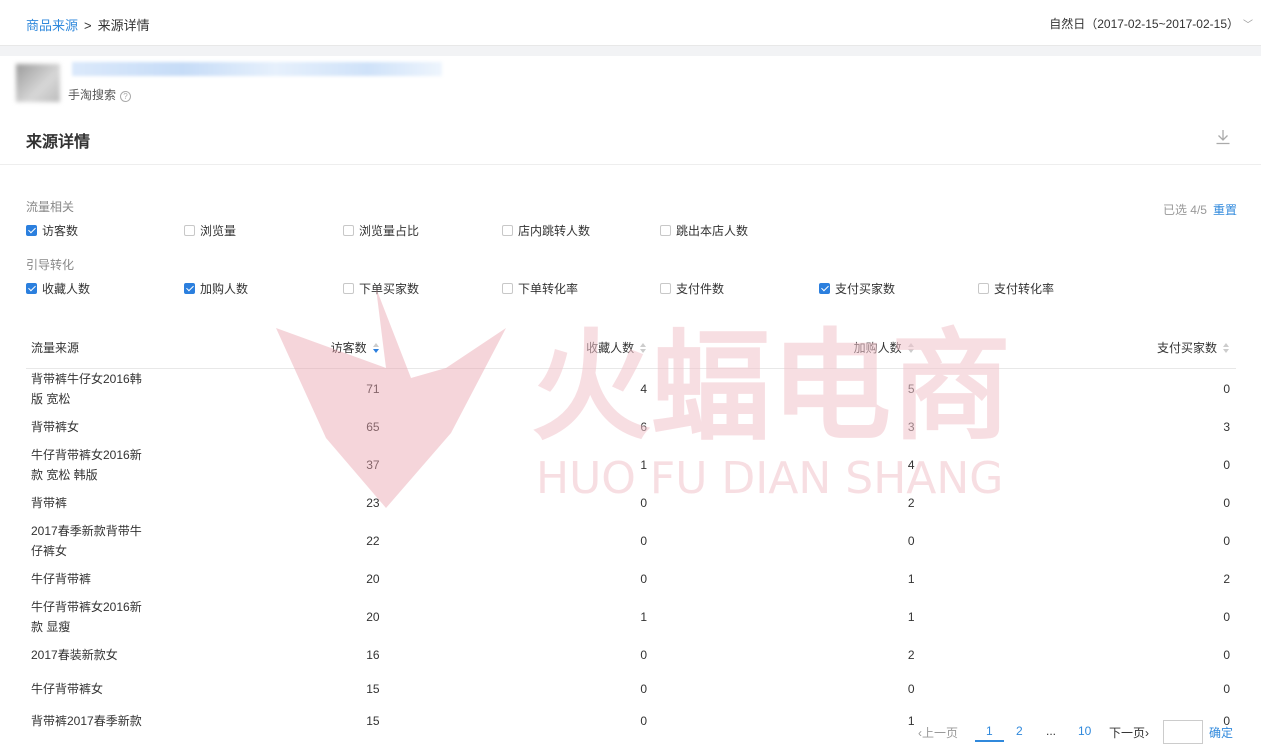 This screenshot has height=746, width=1261. What do you see at coordinates (61, 578) in the screenshot?
I see `source-cell-value: 牛仔背带裤` at bounding box center [61, 578].